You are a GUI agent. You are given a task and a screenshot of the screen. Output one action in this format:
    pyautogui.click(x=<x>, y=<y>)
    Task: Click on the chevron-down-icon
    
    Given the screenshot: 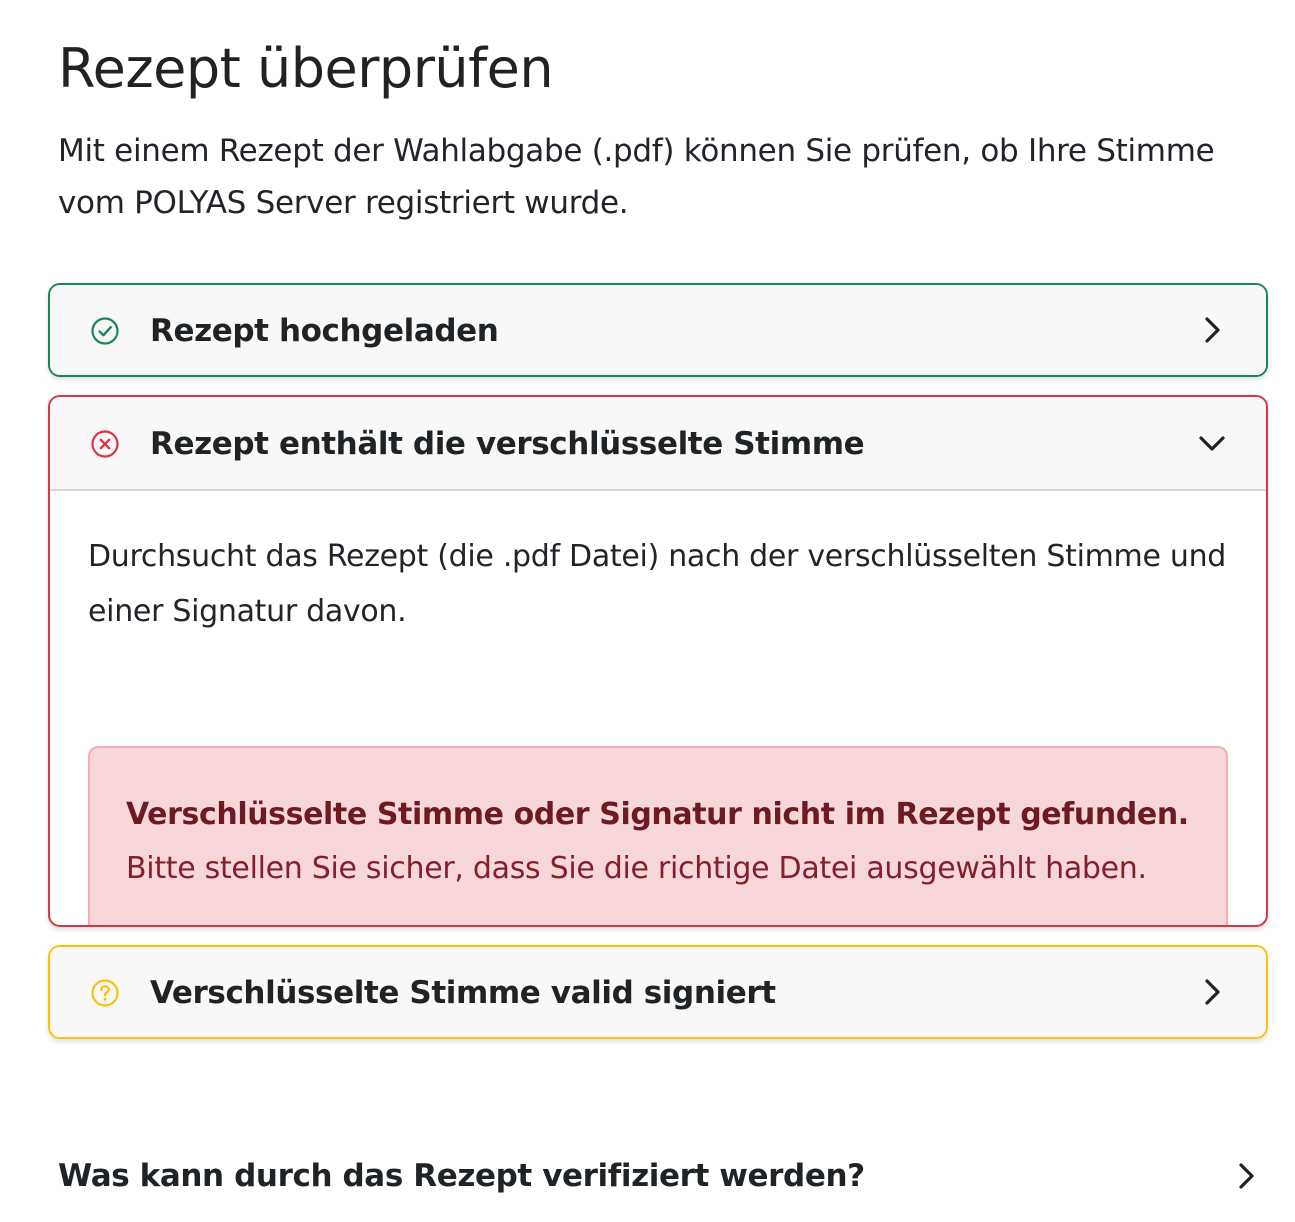 What is the action you would take?
    pyautogui.click(x=1212, y=444)
    